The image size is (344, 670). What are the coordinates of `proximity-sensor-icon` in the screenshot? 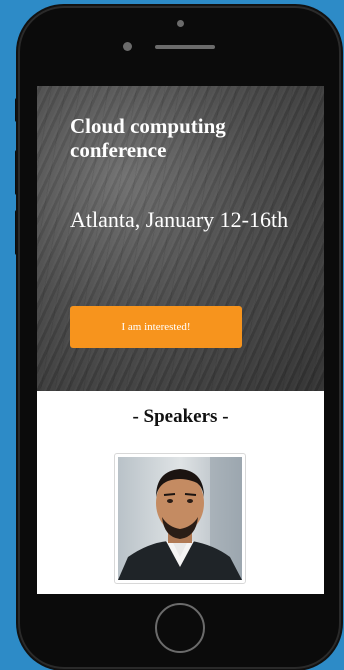 It's located at (180, 23).